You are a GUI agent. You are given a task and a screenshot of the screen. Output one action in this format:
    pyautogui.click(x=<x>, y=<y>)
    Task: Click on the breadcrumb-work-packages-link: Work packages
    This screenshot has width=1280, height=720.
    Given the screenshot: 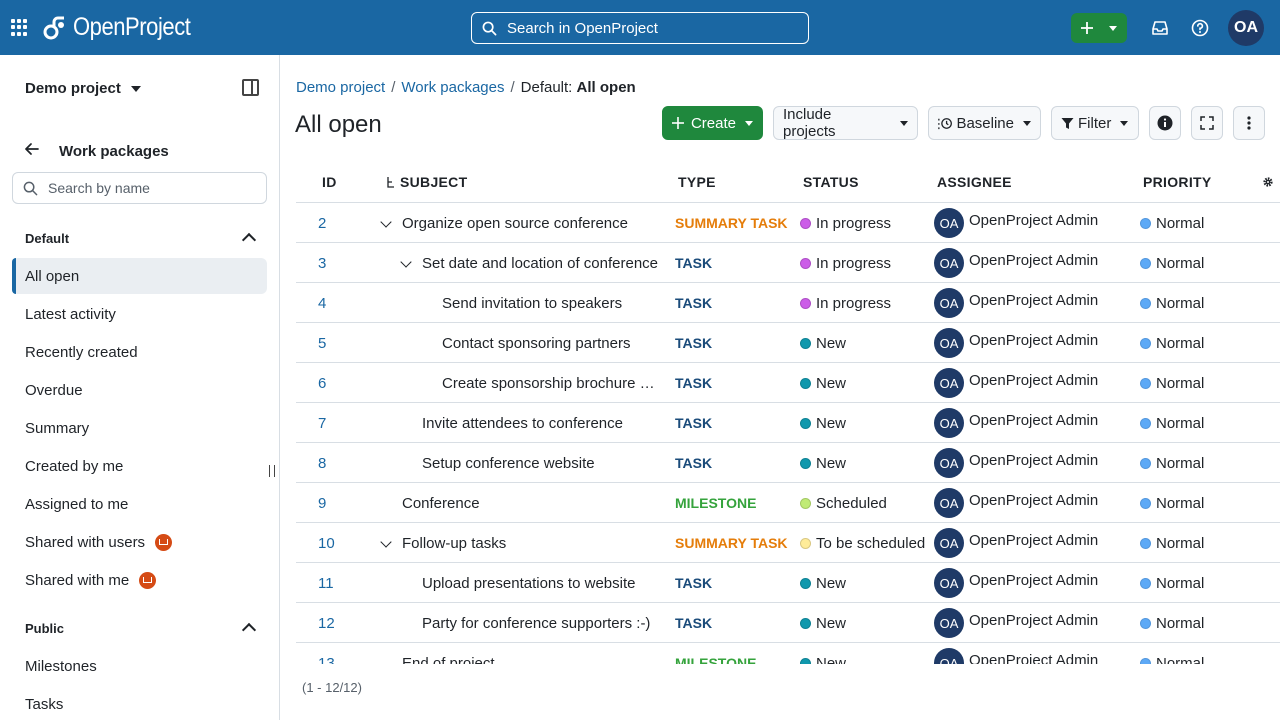 What is the action you would take?
    pyautogui.click(x=452, y=87)
    